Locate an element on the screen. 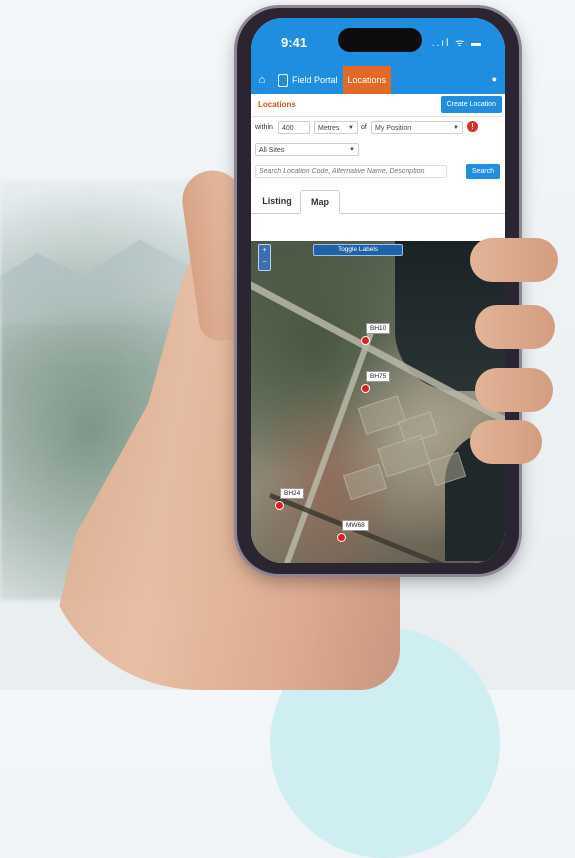 This screenshot has width=575, height=858. warning-icon: ! is located at coordinates (472, 126).